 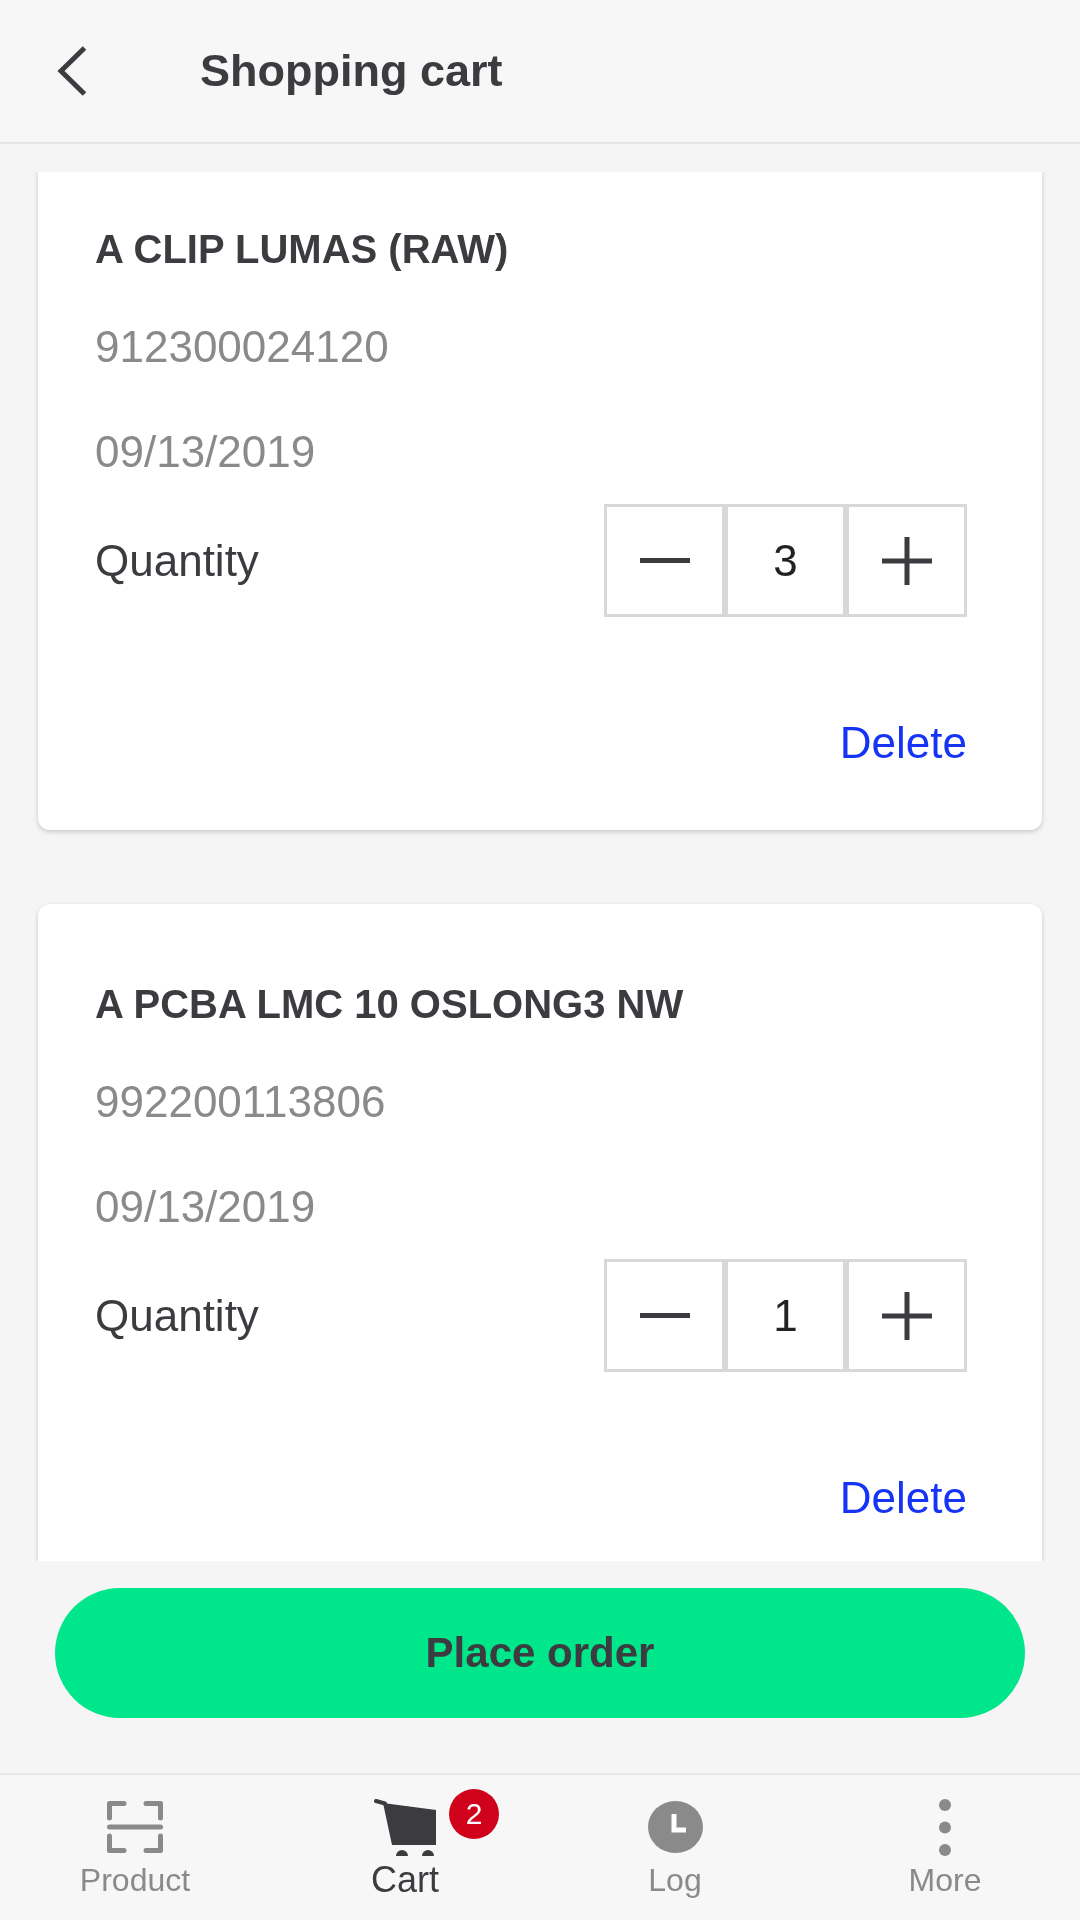 What do you see at coordinates (785, 1315) in the screenshot?
I see `quantity-value: 1` at bounding box center [785, 1315].